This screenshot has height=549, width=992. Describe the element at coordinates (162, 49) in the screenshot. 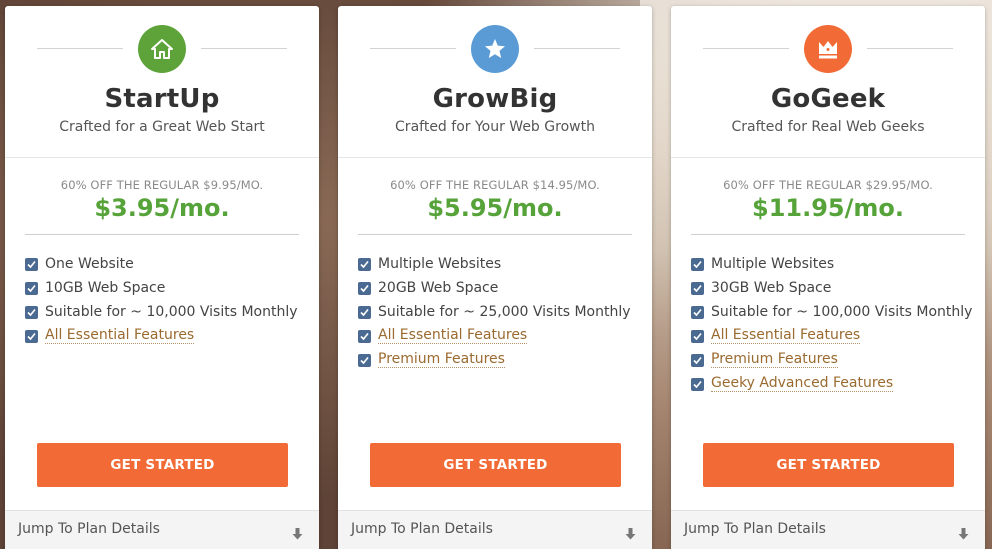

I see `home-icon` at that location.